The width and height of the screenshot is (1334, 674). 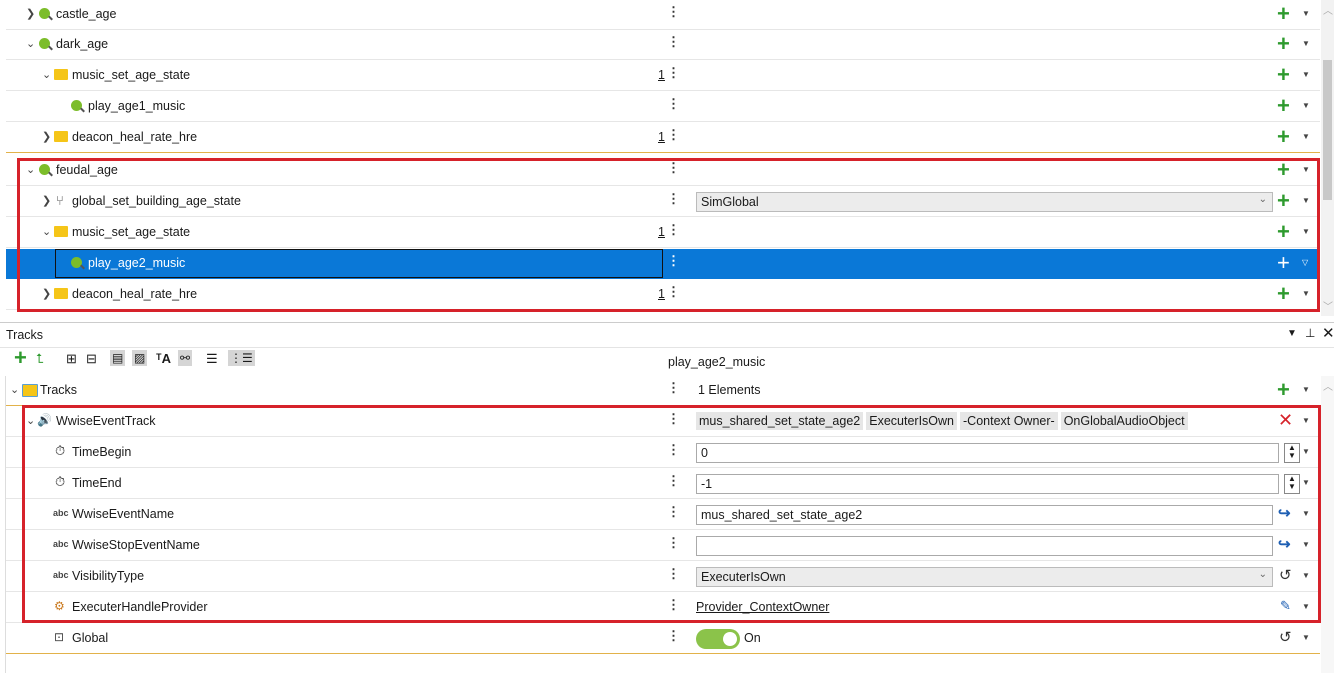 I want to click on list-icon: ☰, so click(x=212, y=359).